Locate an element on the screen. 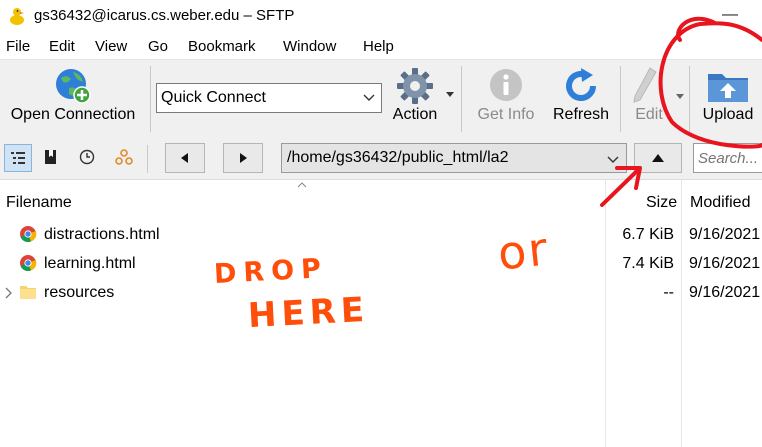 This screenshot has width=762, height=447. file-name: distractions.html is located at coordinates (102, 234).